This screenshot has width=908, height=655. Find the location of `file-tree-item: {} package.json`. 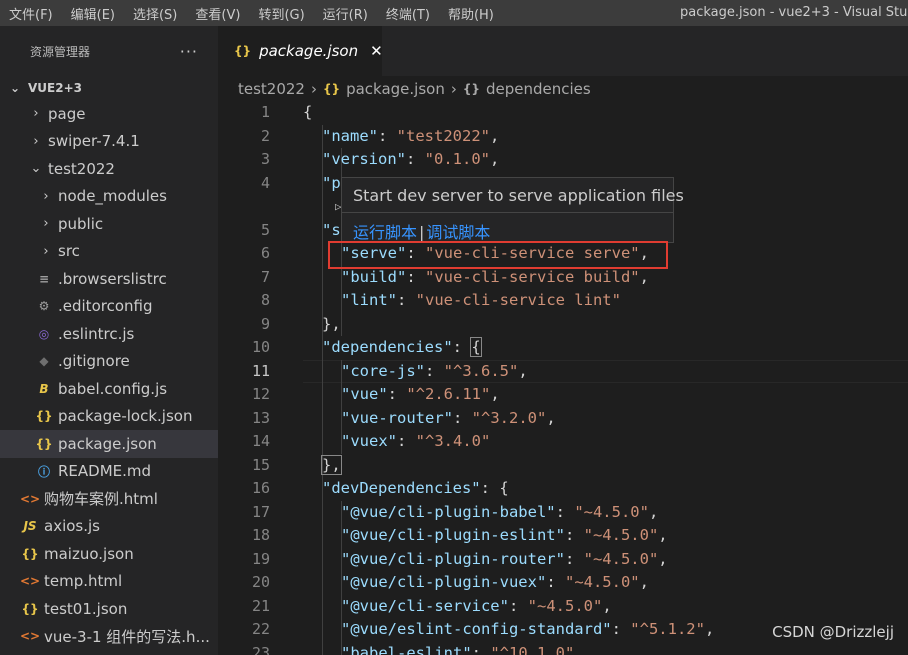

file-tree-item: {} package.json is located at coordinates (109, 444).